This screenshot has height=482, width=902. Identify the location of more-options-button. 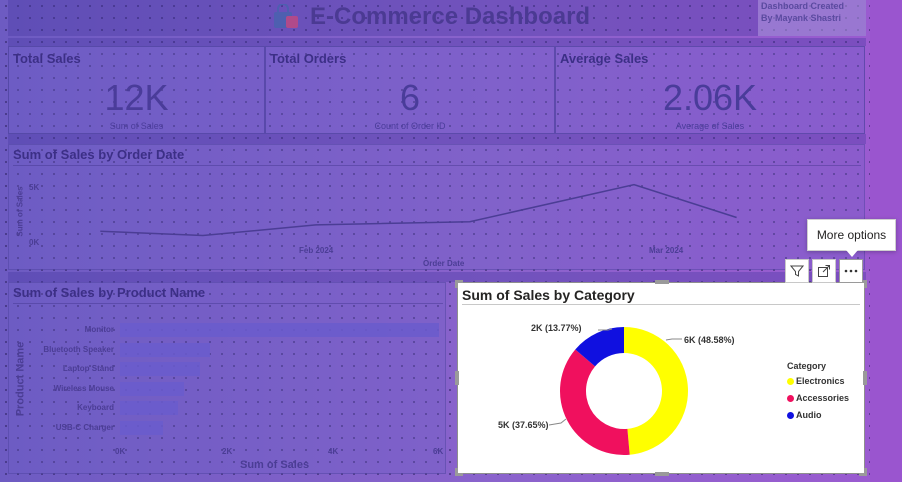
(851, 271).